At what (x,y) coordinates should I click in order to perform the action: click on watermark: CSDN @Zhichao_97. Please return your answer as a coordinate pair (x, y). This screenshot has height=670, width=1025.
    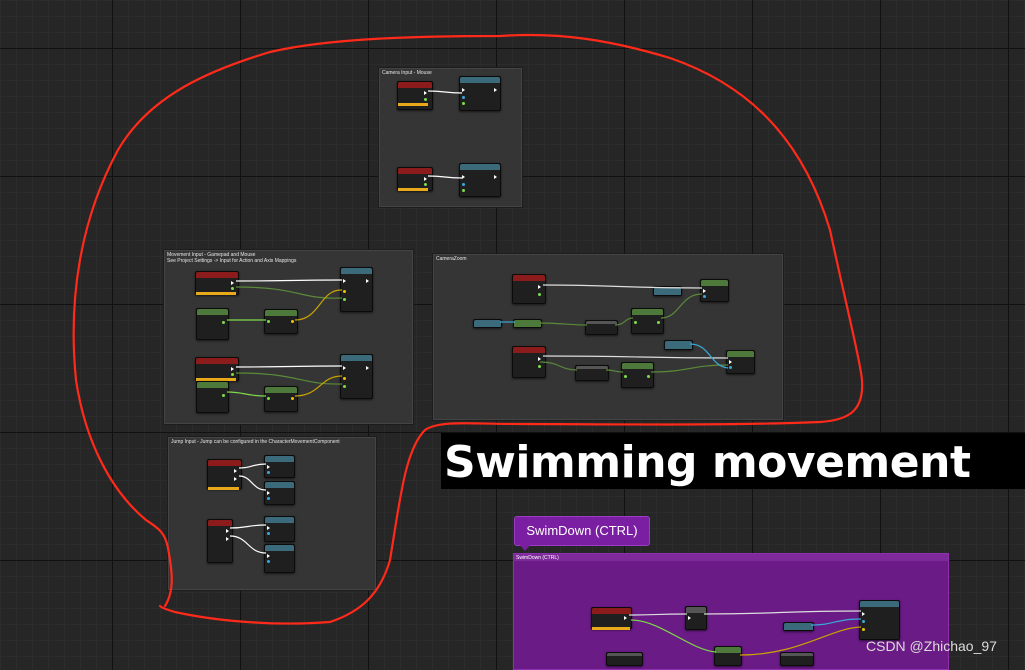
    Looking at the image, I should click on (931, 646).